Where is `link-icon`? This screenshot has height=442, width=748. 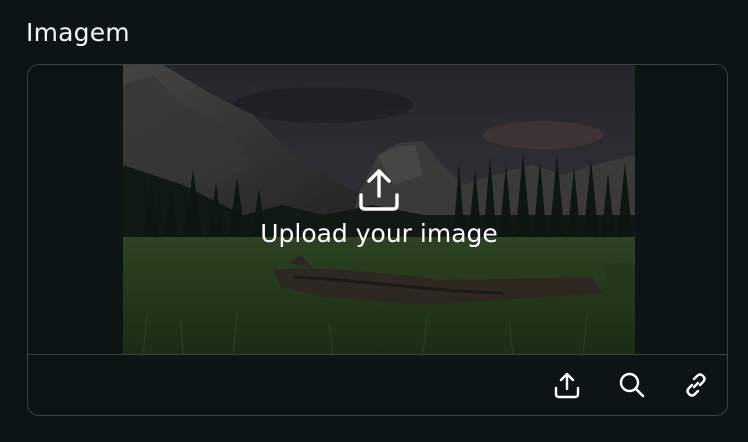
link-icon is located at coordinates (696, 385).